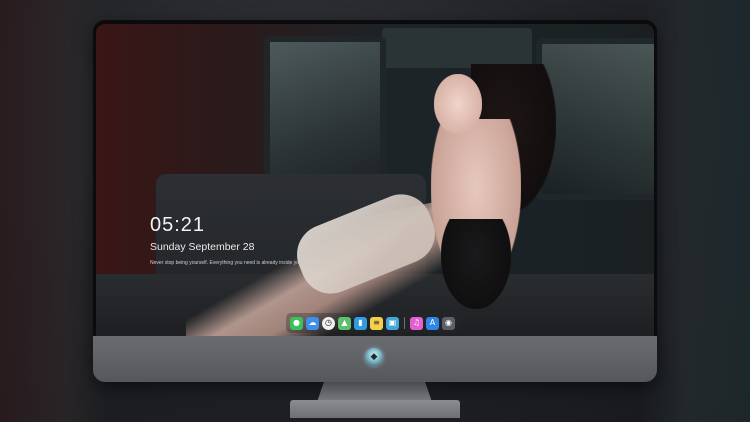 The image size is (750, 422). I want to click on note-icon: ≡, so click(376, 323).